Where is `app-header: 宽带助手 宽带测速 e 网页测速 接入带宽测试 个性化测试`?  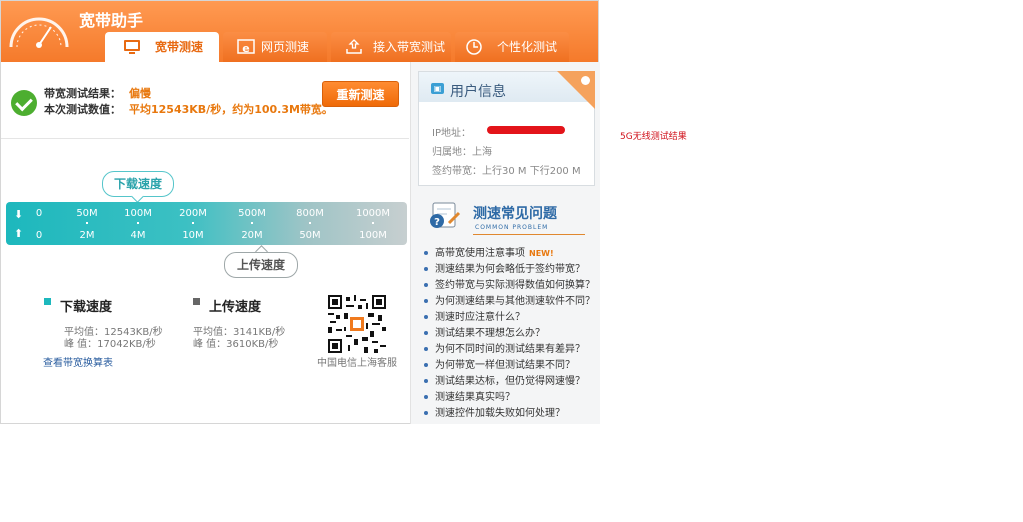
app-header: 宽带助手 宽带测速 e 网页测速 接入带宽测试 个性化测试 is located at coordinates (299, 31).